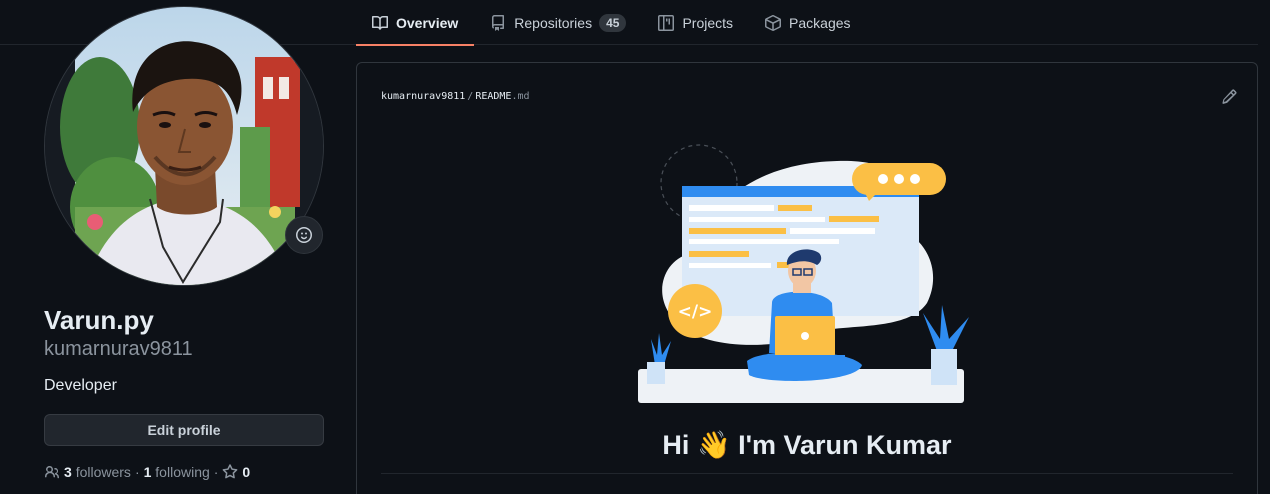 This screenshot has height=494, width=1270. What do you see at coordinates (68, 472) in the screenshot?
I see `followers-count: 3` at bounding box center [68, 472].